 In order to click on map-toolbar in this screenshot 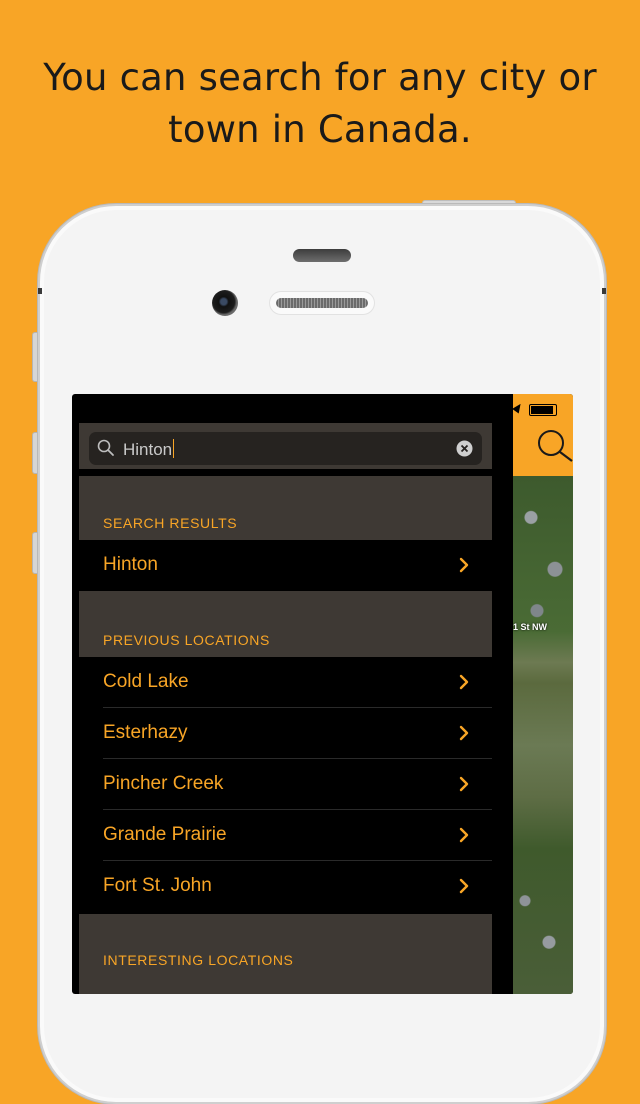, I will do `click(543, 435)`.